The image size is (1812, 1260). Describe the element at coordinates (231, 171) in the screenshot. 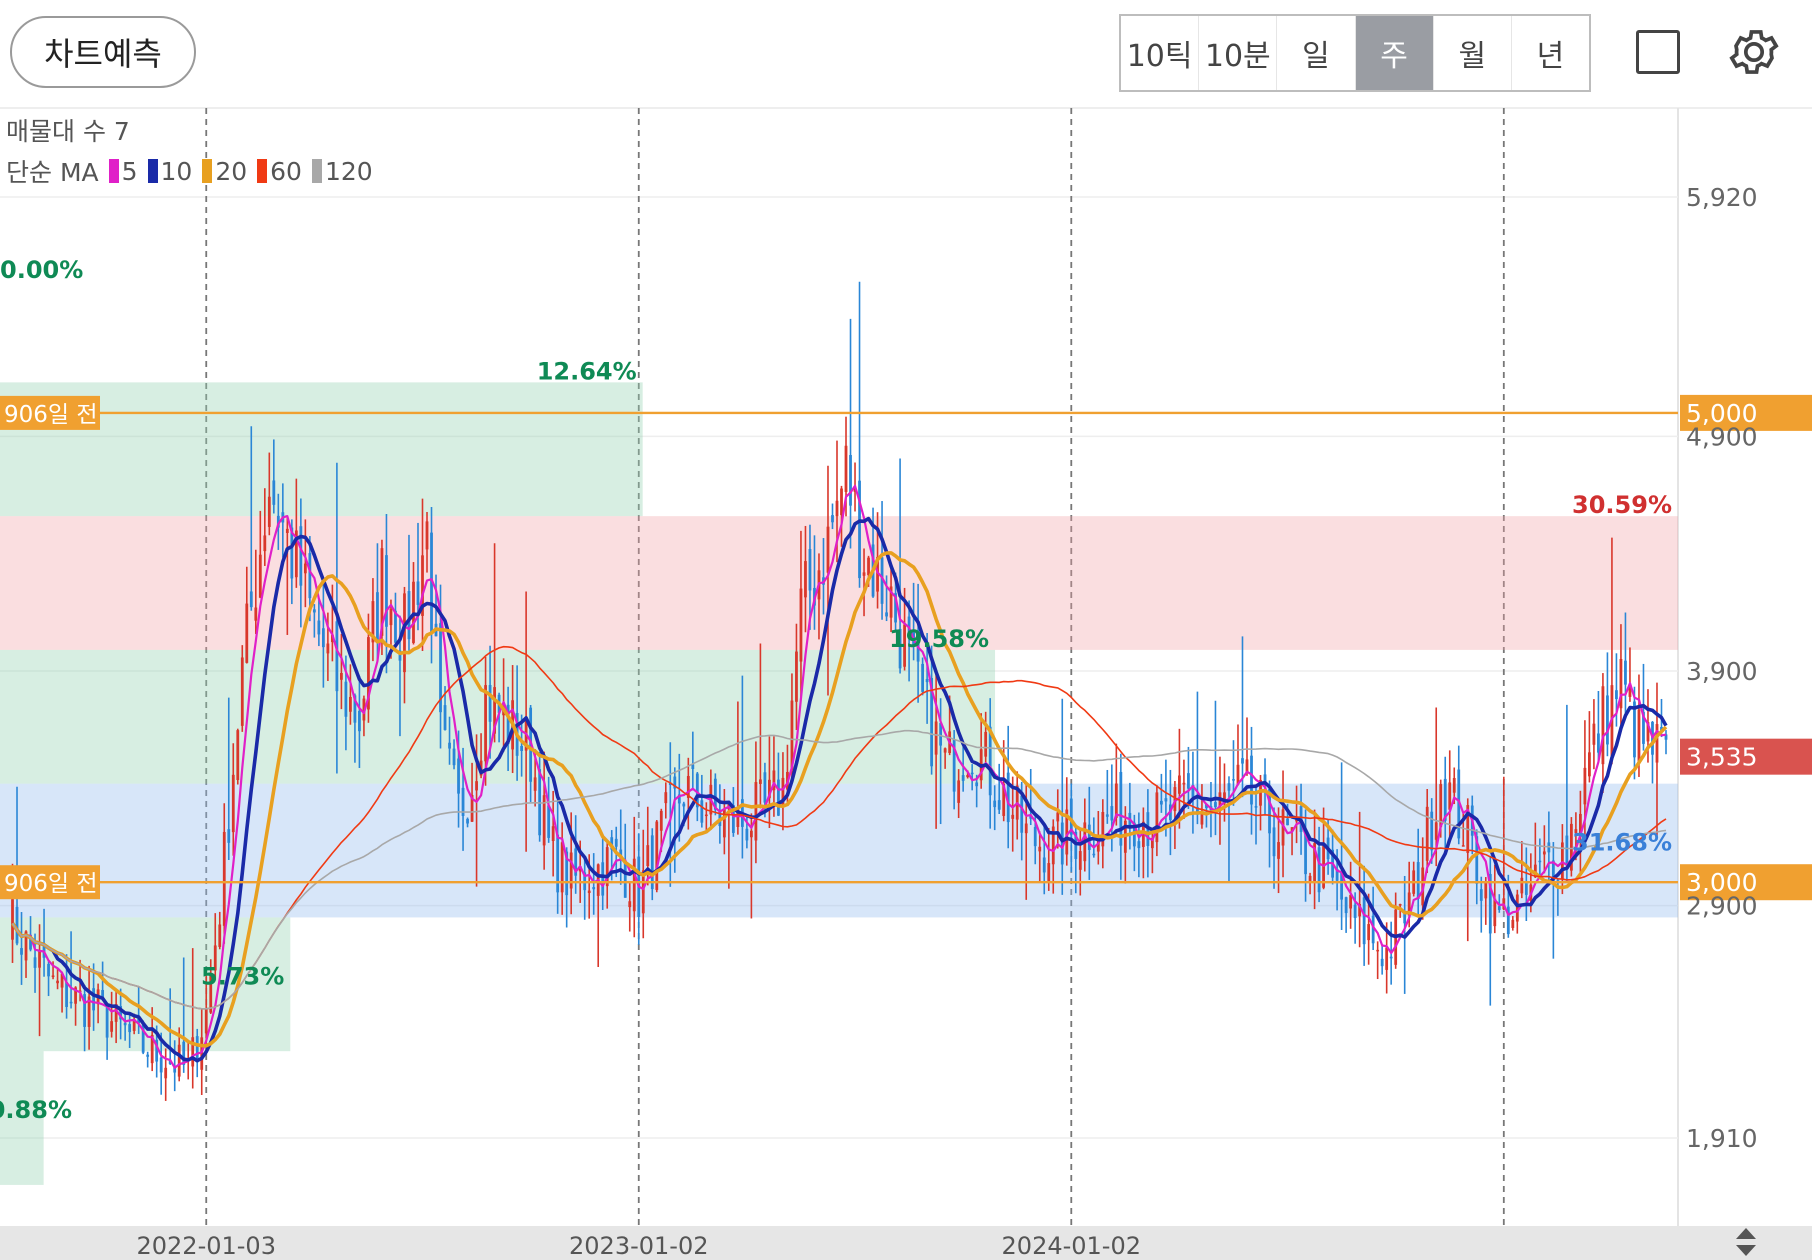

I see `ma20-label: 20` at that location.